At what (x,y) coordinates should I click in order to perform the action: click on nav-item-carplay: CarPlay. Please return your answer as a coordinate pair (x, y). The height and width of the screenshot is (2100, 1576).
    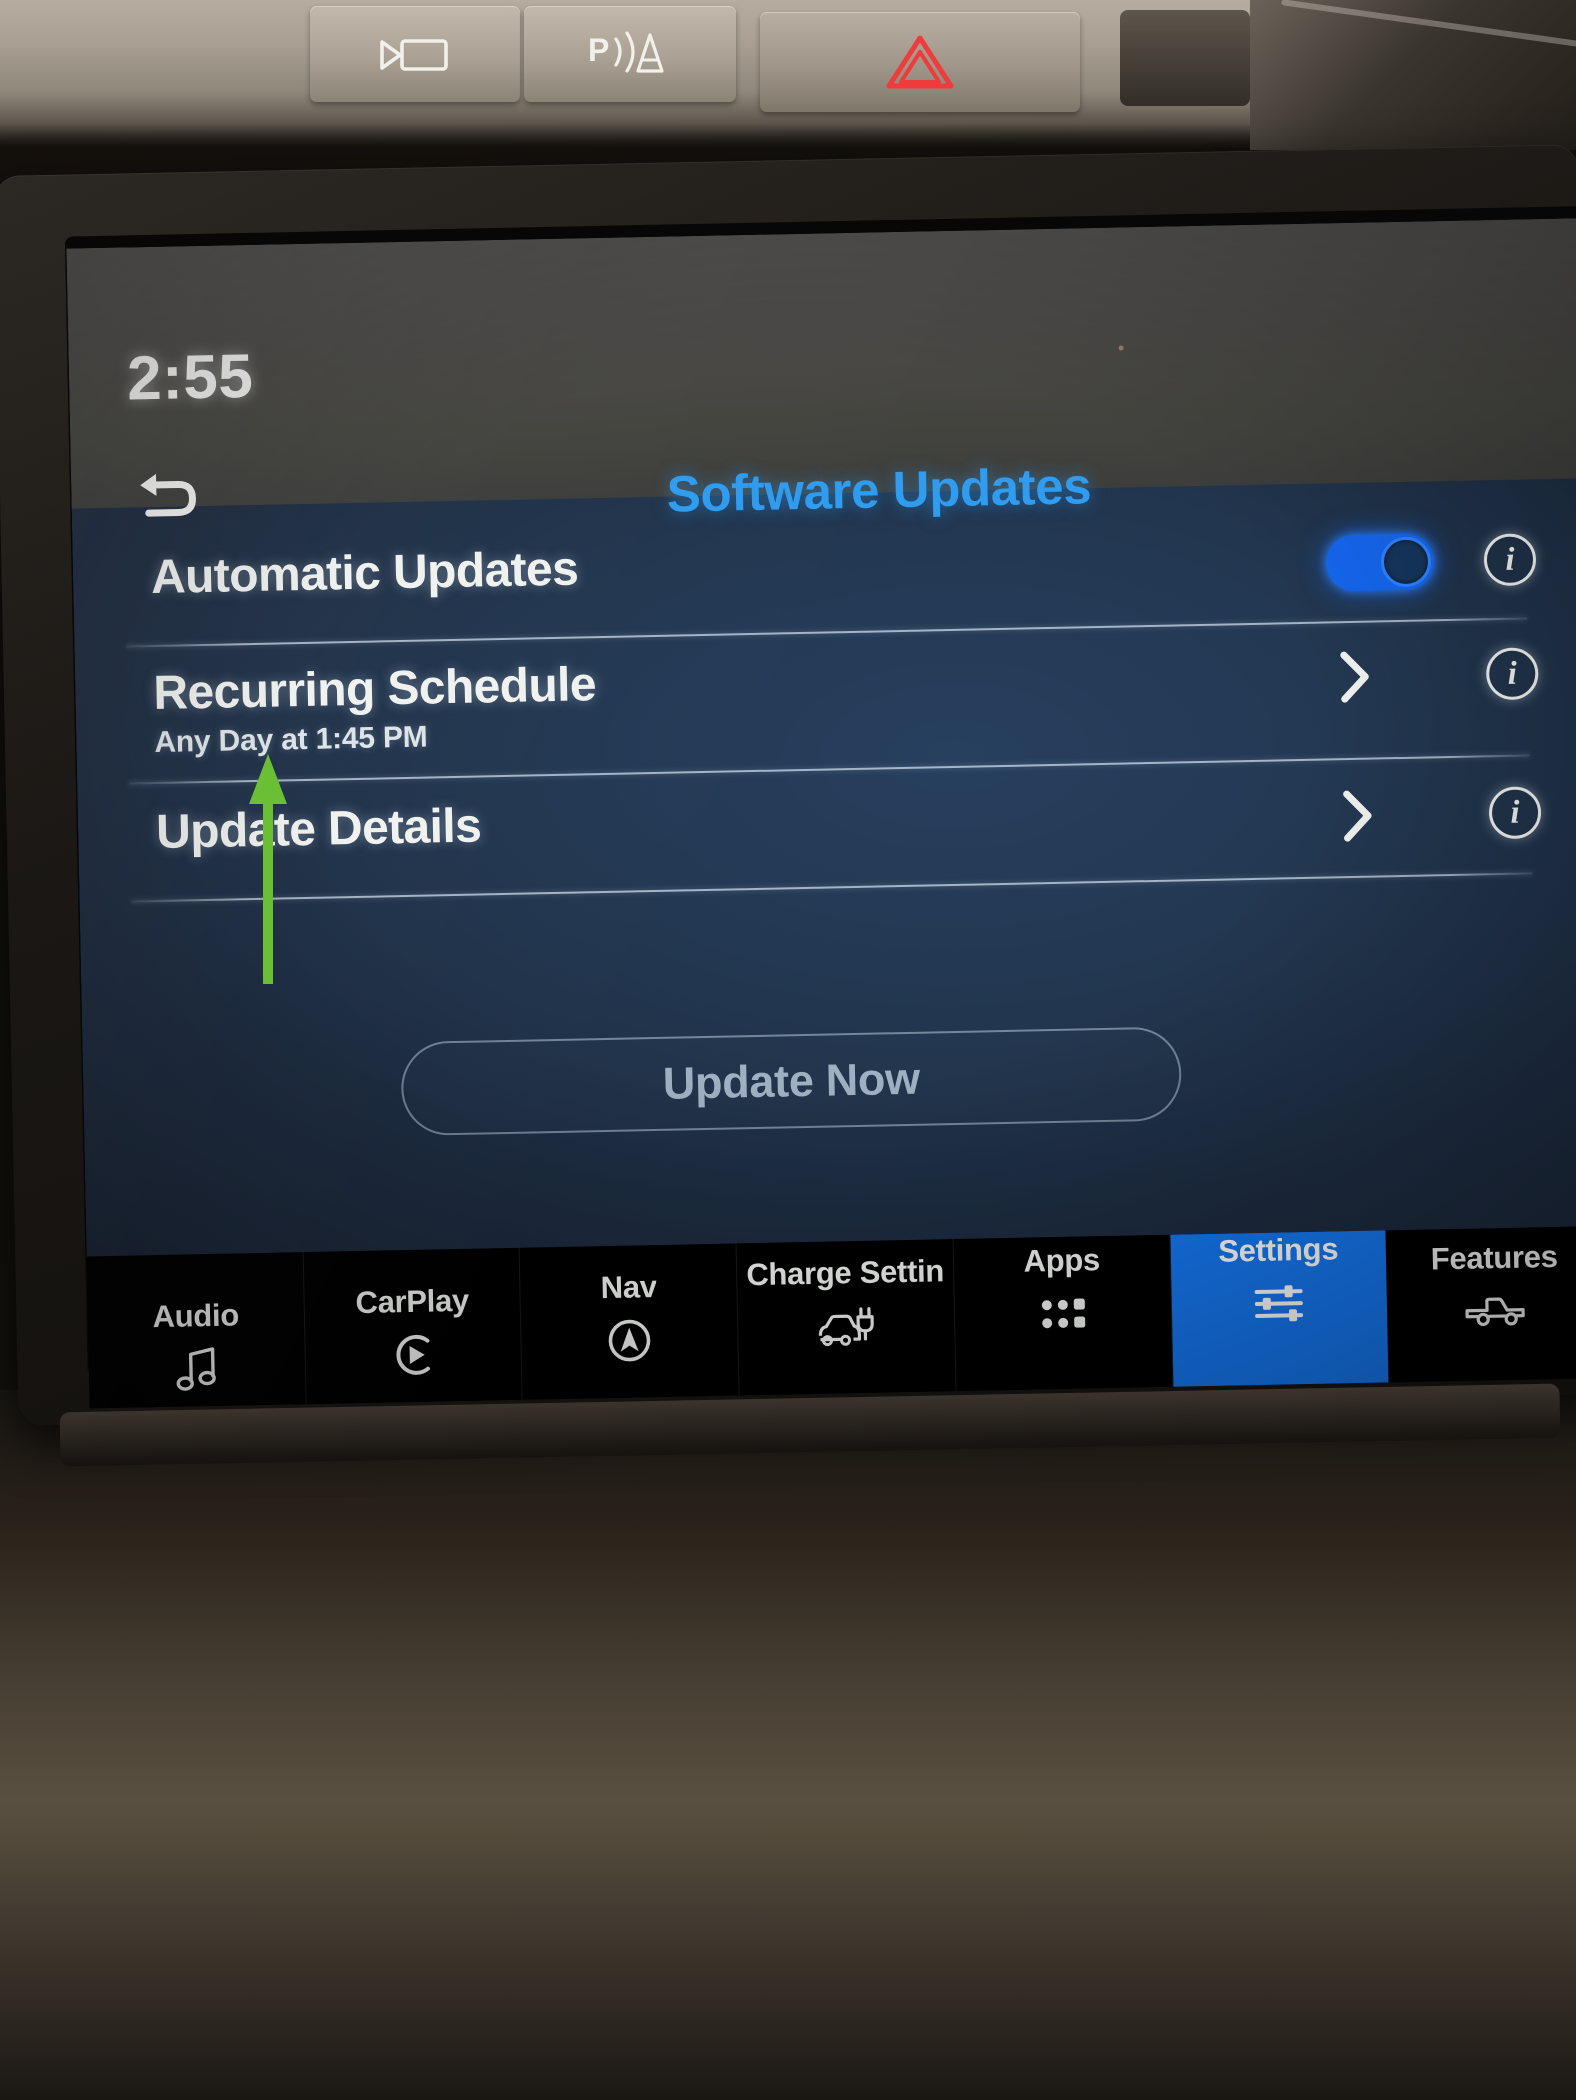
    Looking at the image, I should click on (413, 1328).